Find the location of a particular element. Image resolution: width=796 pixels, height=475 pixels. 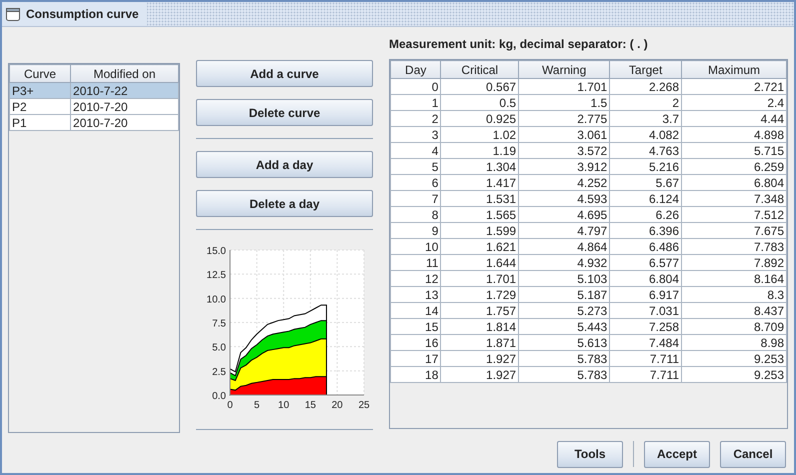

table-cell: 1.871 is located at coordinates (479, 342).